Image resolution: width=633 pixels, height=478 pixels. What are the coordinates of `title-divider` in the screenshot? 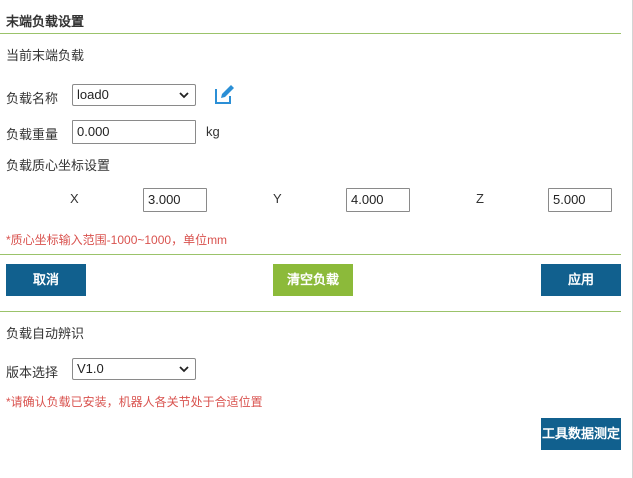 It's located at (310, 33).